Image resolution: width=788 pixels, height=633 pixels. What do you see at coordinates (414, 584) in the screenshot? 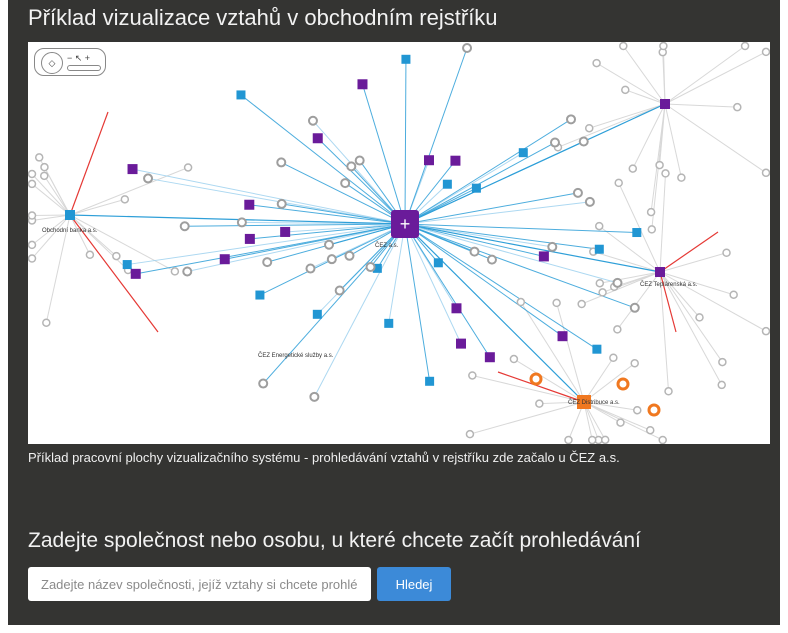
I see `search-button: Hledej` at bounding box center [414, 584].